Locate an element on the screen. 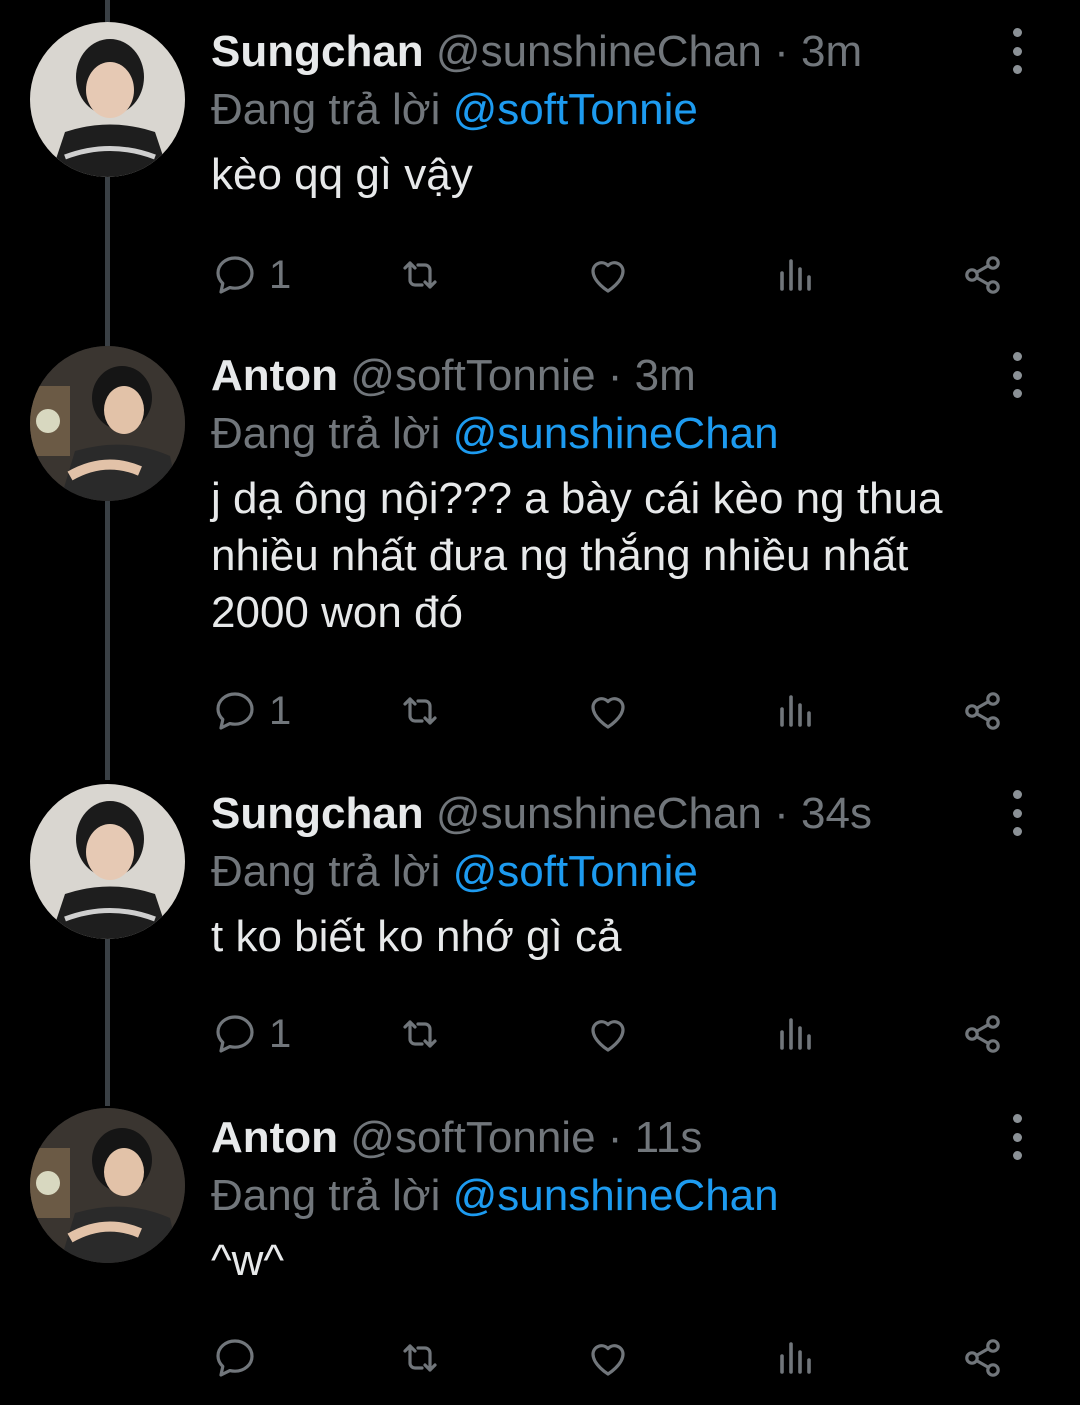 The width and height of the screenshot is (1080, 1405). tweet-text: ^w^ is located at coordinates (248, 1260).